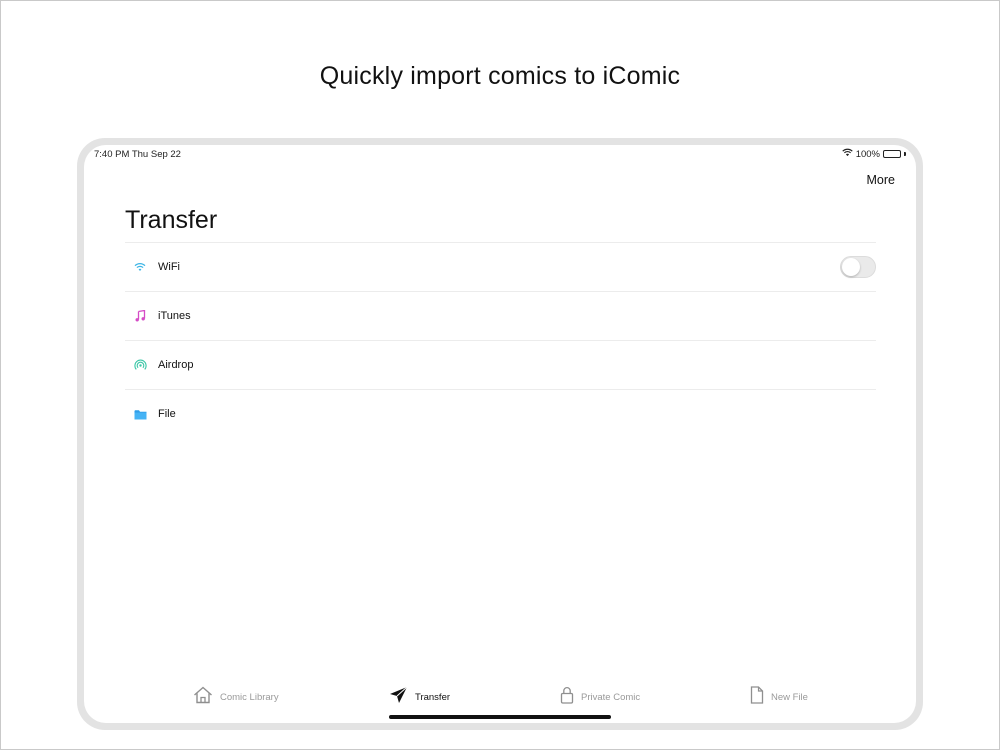 The image size is (1000, 750). I want to click on wifi-toggle, so click(858, 267).